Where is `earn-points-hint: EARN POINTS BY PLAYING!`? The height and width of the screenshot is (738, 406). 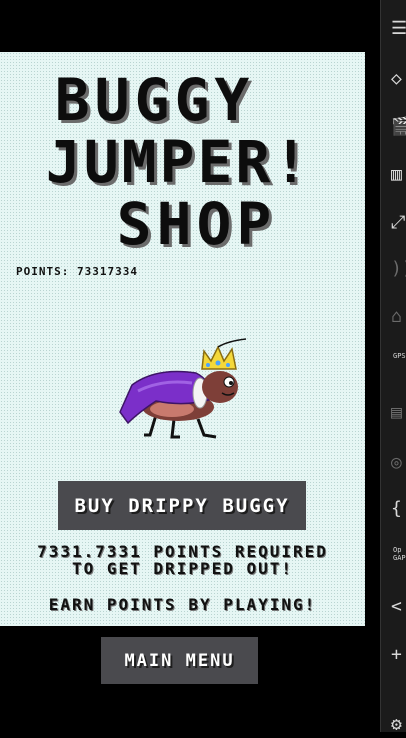
earn-points-hint: EARN POINTS BY PLAYING! is located at coordinates (182, 604).